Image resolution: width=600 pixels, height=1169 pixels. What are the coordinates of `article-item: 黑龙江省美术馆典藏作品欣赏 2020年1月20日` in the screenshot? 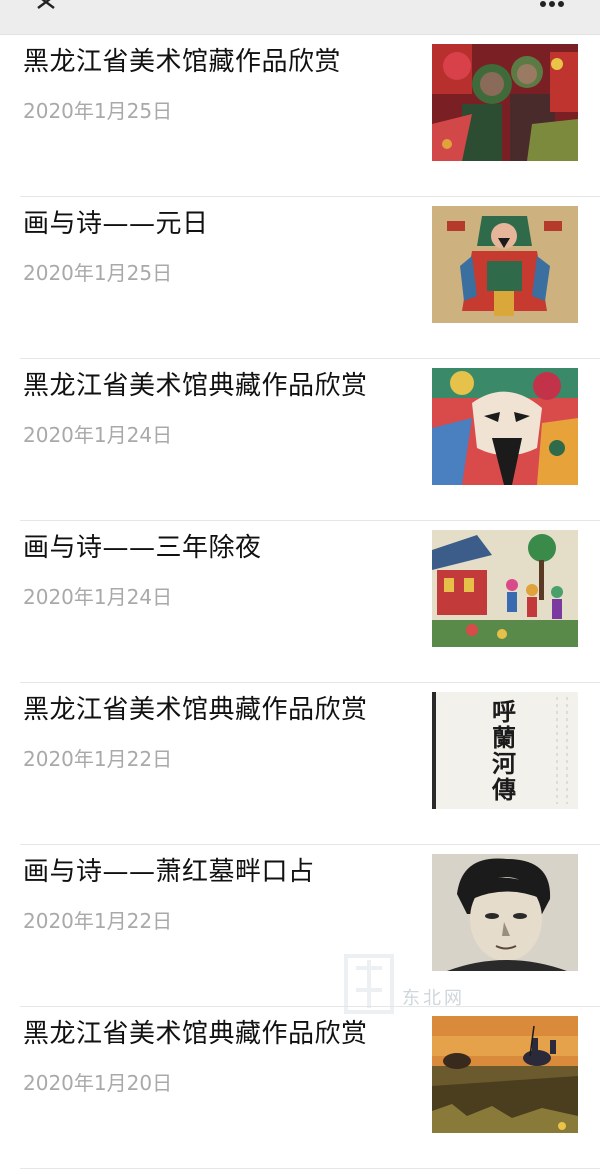 It's located at (300, 1088).